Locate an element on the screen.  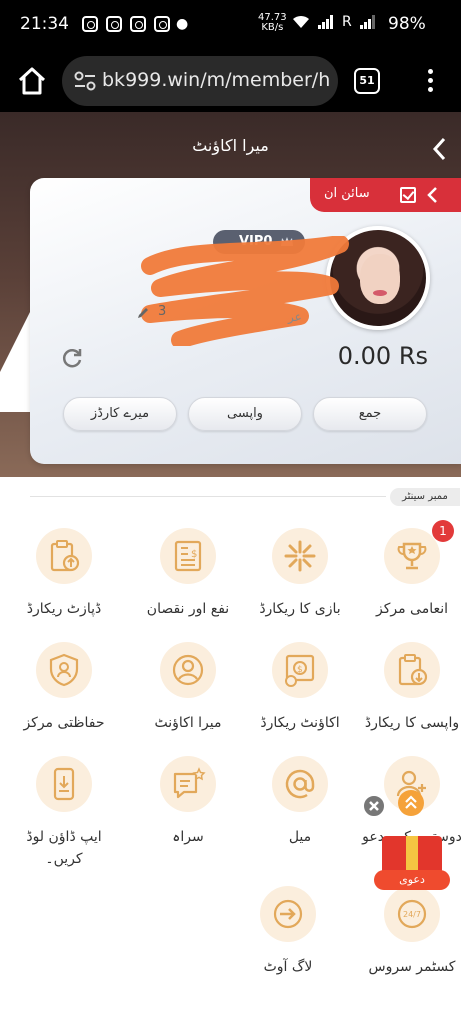
roaming-indicator: R is located at coordinates (347, 22).